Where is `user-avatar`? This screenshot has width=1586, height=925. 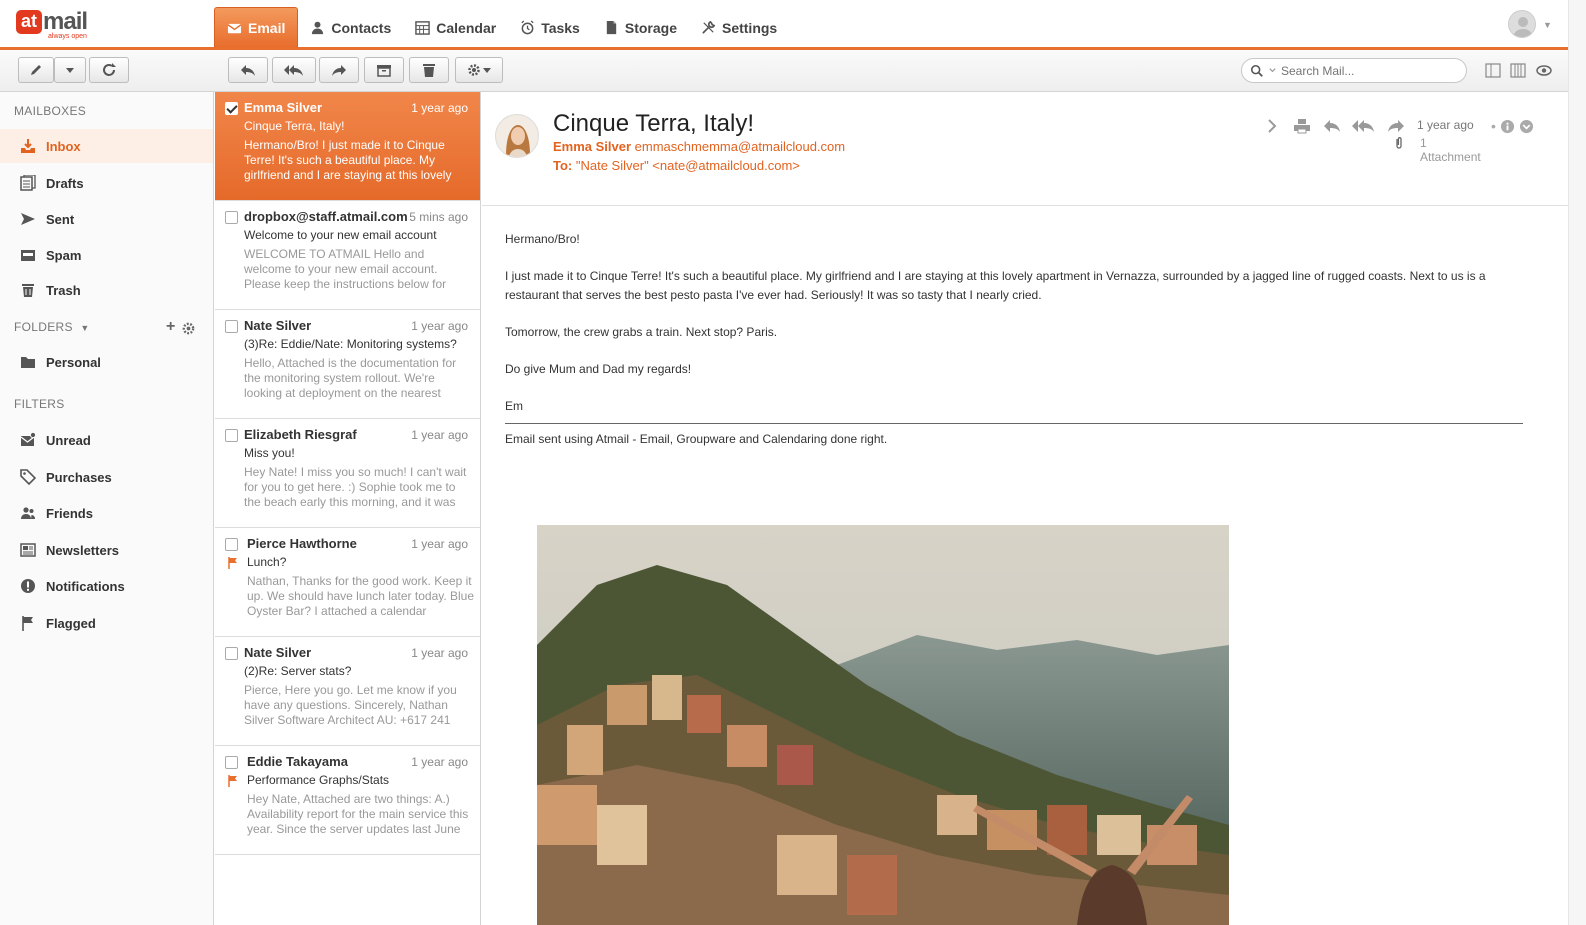 user-avatar is located at coordinates (1522, 24).